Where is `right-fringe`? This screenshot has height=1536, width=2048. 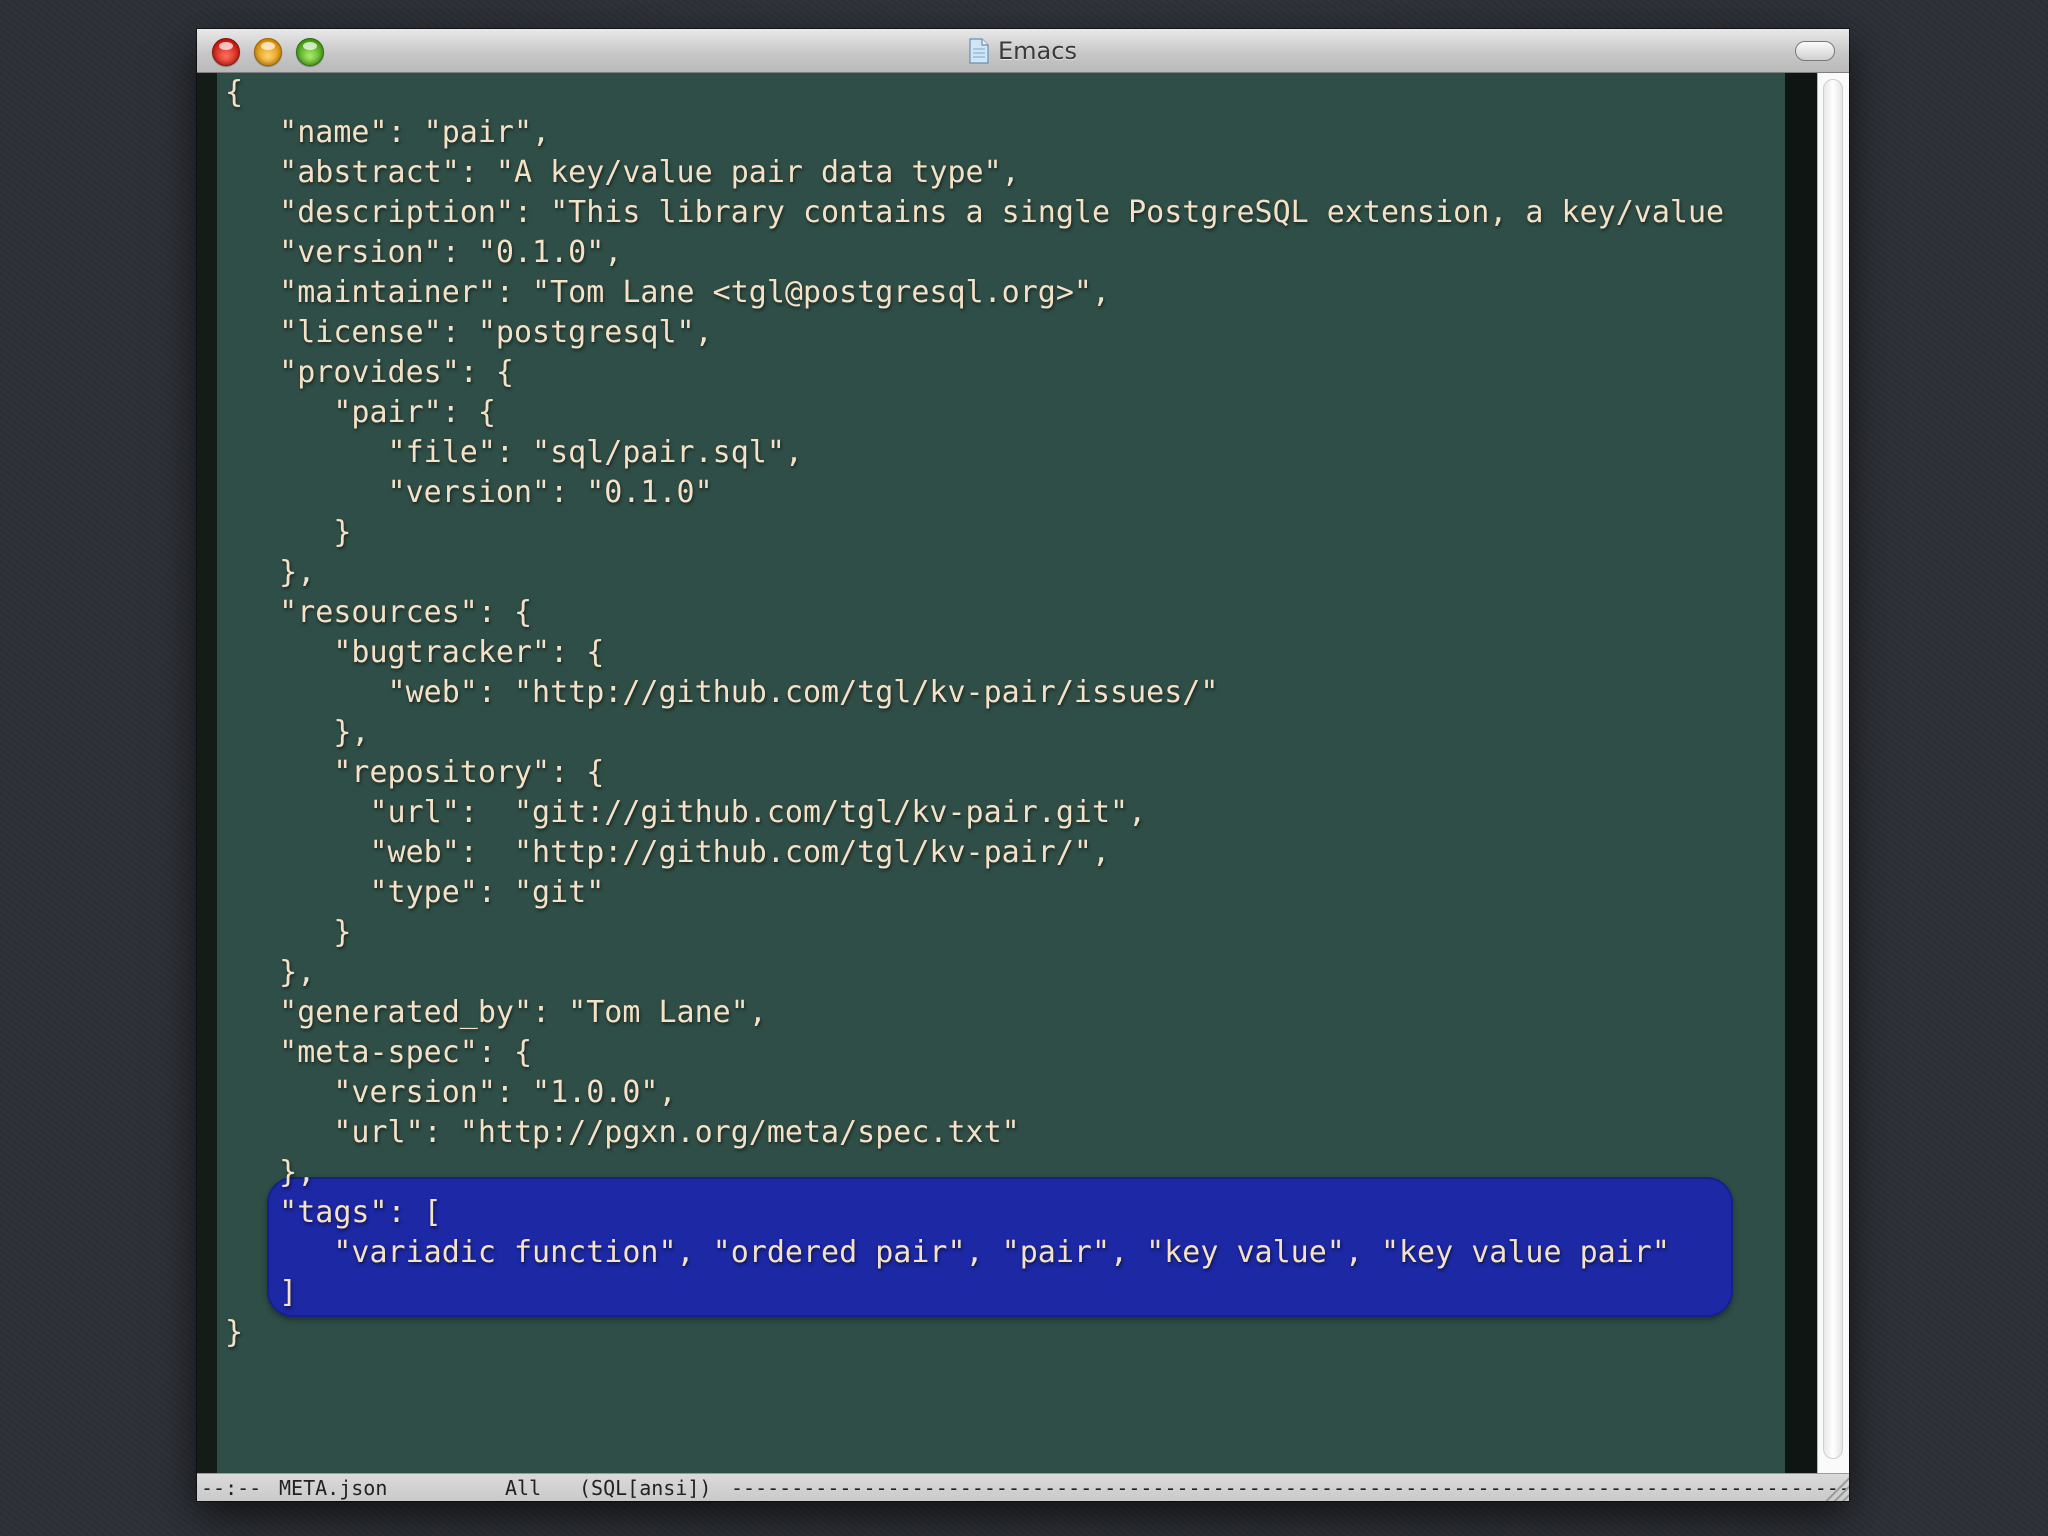 right-fringe is located at coordinates (1801, 773).